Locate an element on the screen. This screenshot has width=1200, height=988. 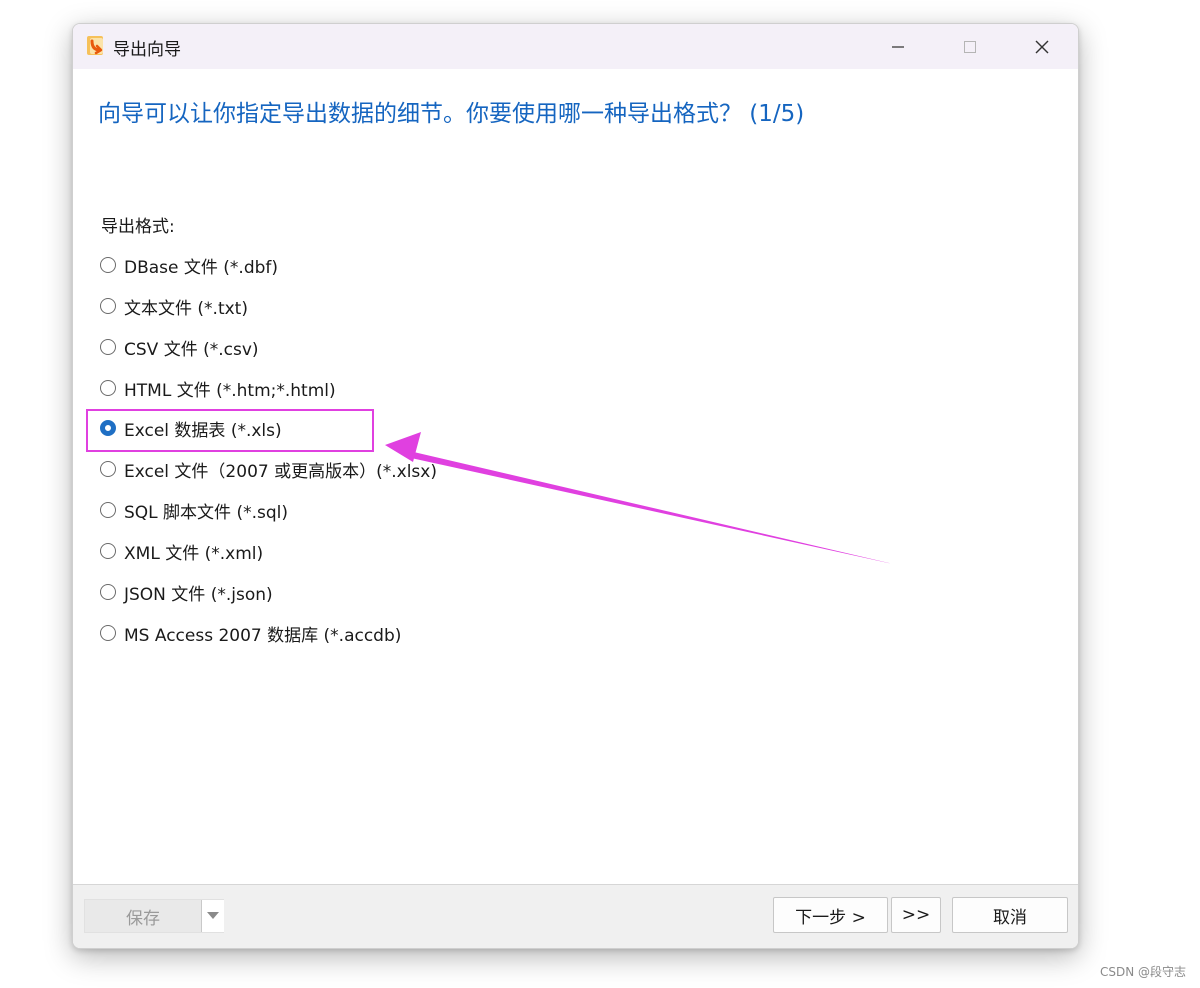
maximize-button is located at coordinates (970, 46).